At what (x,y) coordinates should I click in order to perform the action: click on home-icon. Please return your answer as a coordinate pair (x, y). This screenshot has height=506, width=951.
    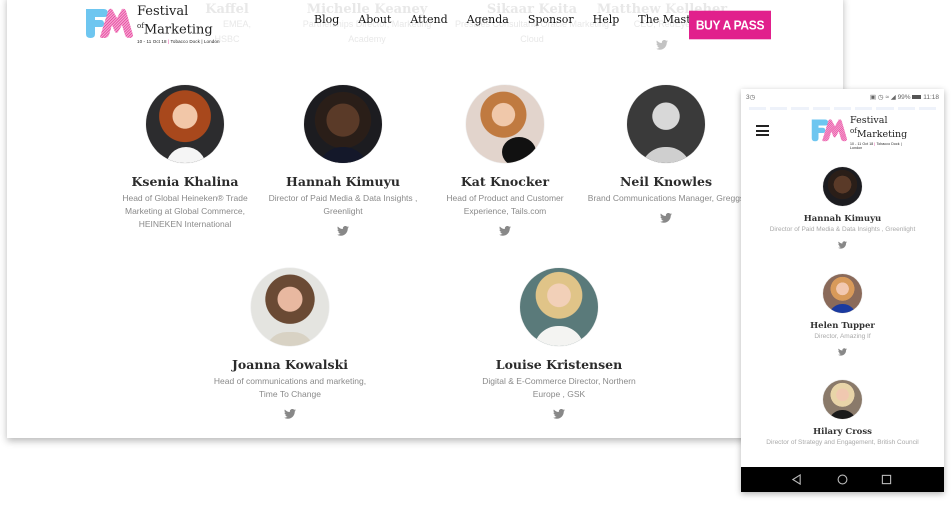
    Looking at the image, I should click on (842, 479).